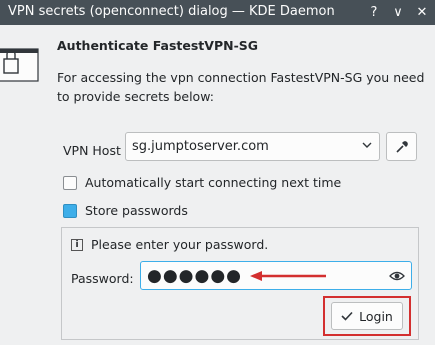 Image resolution: width=435 pixels, height=345 pixels. Describe the element at coordinates (158, 45) in the screenshot. I see `dialog-heading: Authenticate FastestVPN-SG` at that location.